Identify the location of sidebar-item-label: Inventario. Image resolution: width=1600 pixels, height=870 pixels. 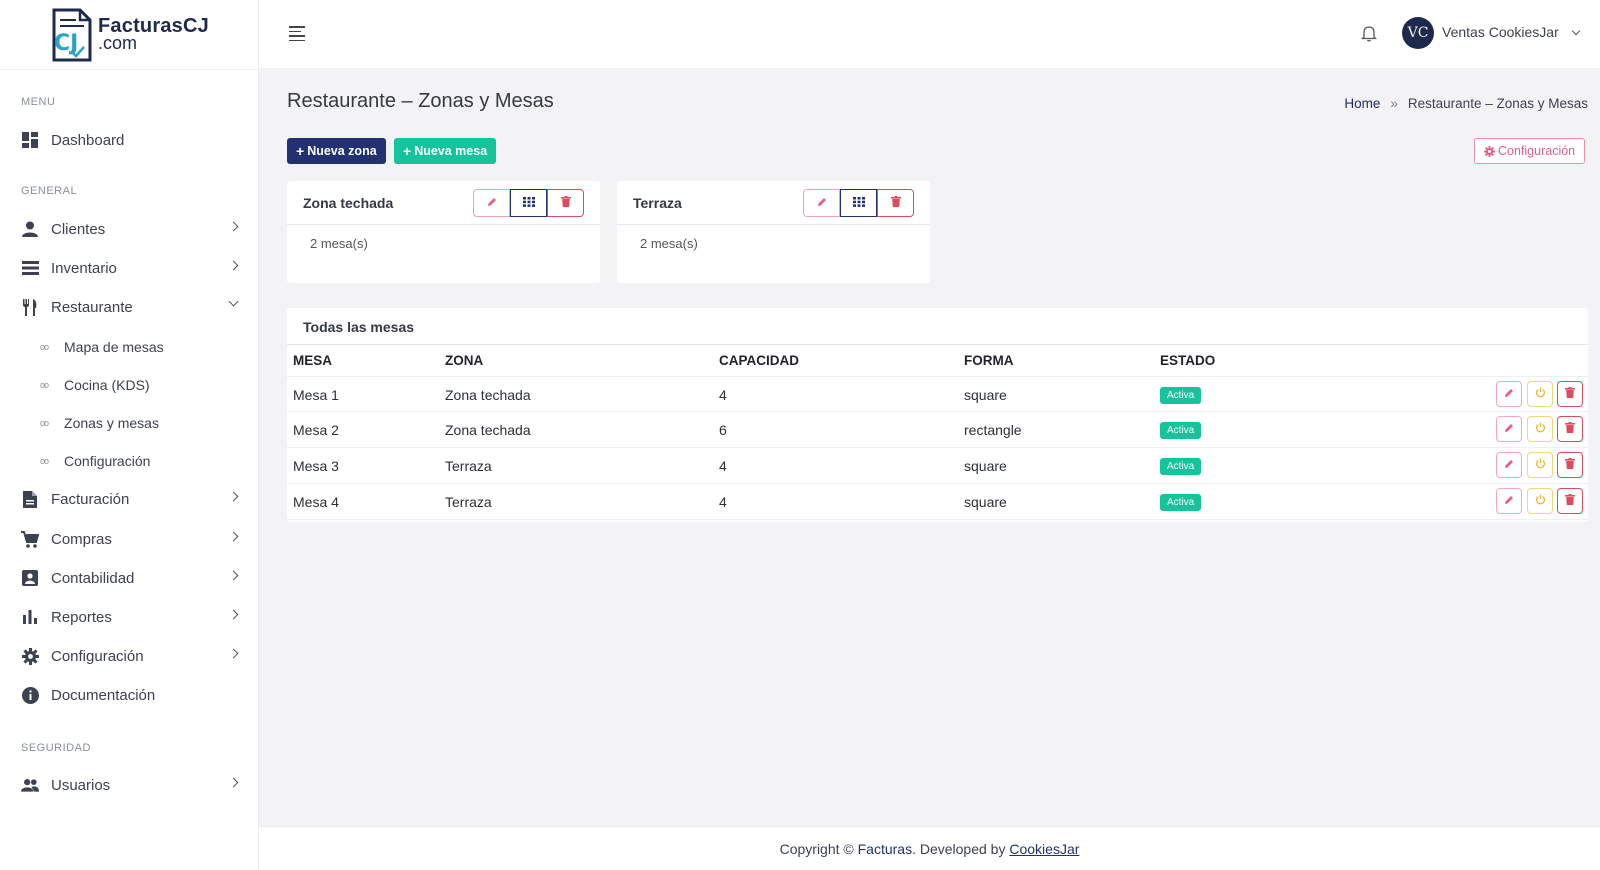
(84, 268).